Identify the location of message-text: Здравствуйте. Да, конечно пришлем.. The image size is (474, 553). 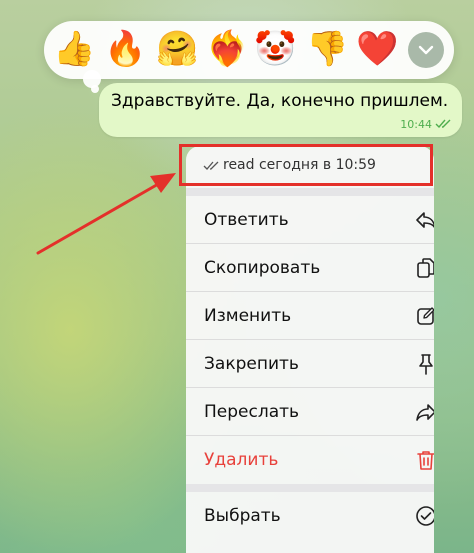
(280, 101).